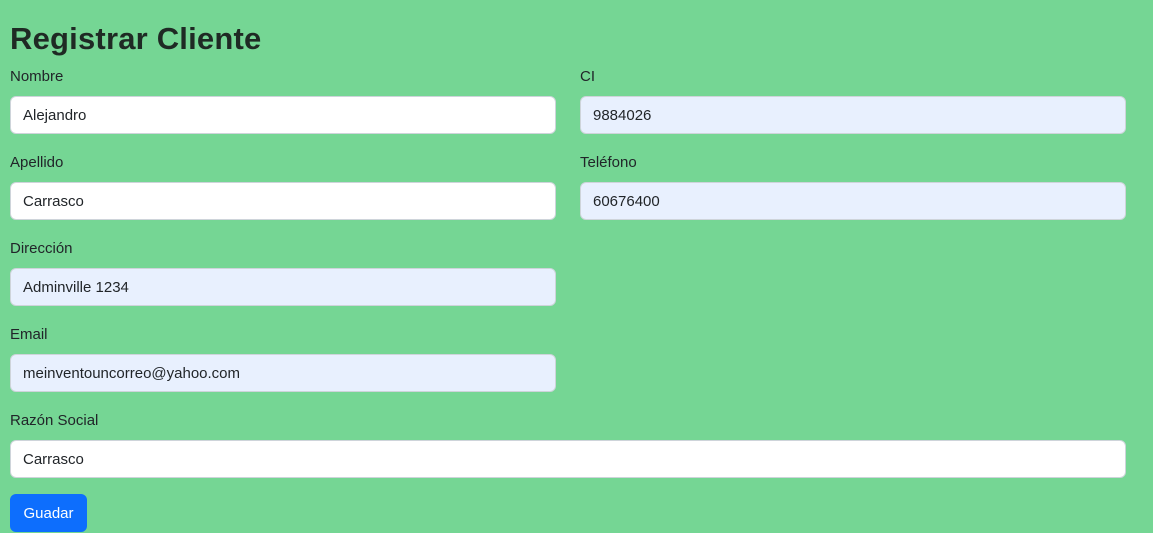 The height and width of the screenshot is (533, 1153). I want to click on ci-input, so click(853, 115).